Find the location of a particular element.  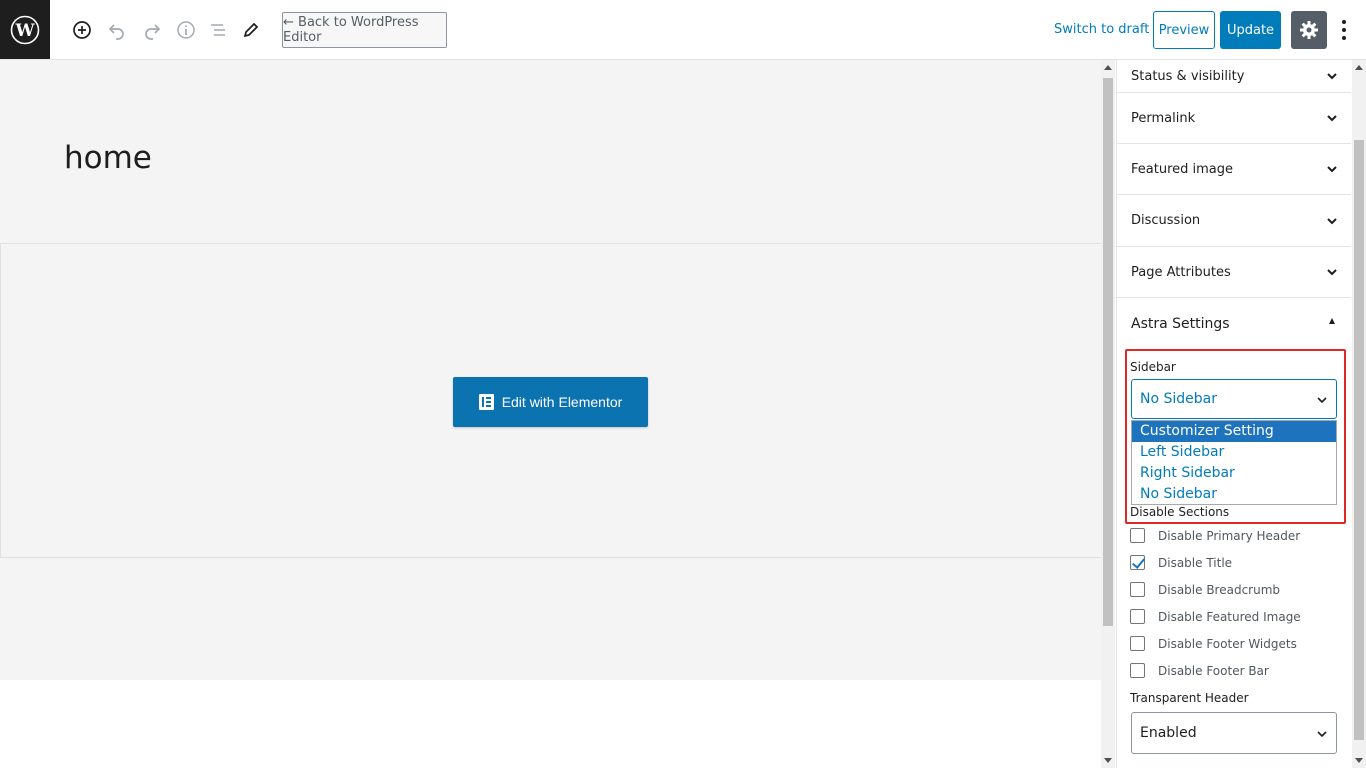

editor-scrollbar is located at coordinates (1108, 414).